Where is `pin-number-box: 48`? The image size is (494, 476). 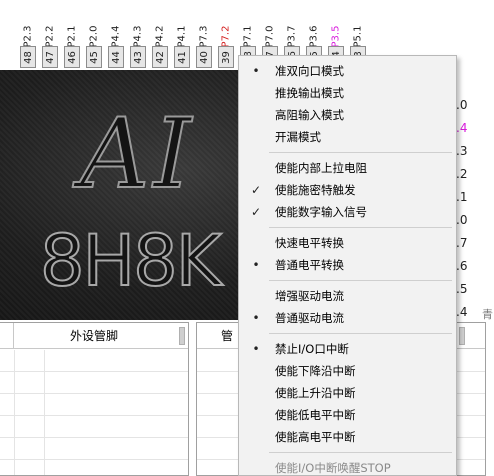 pin-number-box: 48 is located at coordinates (28, 57).